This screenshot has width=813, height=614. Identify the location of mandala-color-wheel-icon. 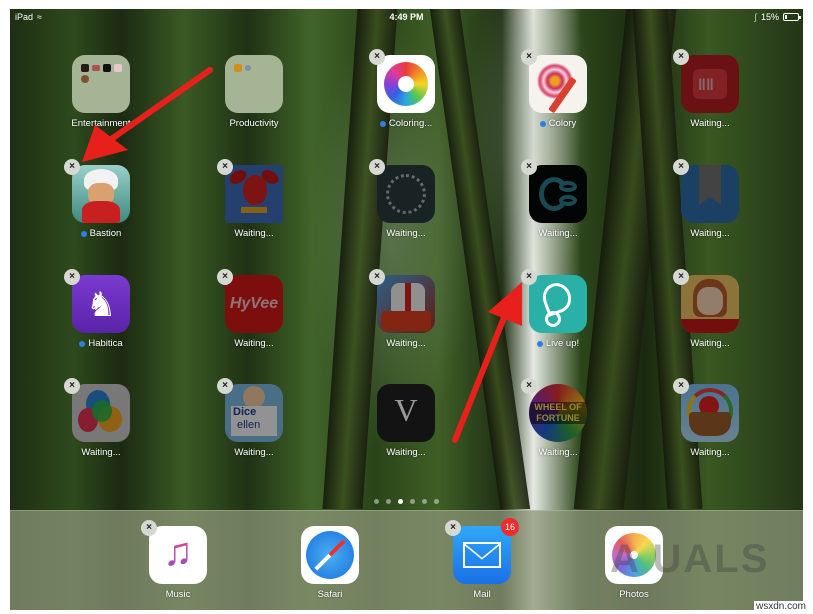
(406, 84).